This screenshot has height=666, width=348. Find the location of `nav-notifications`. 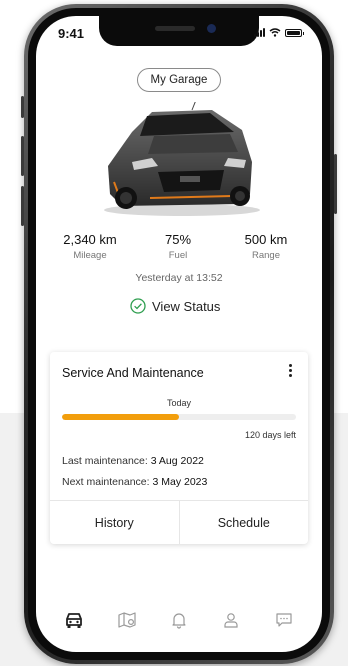

nav-notifications is located at coordinates (179, 620).